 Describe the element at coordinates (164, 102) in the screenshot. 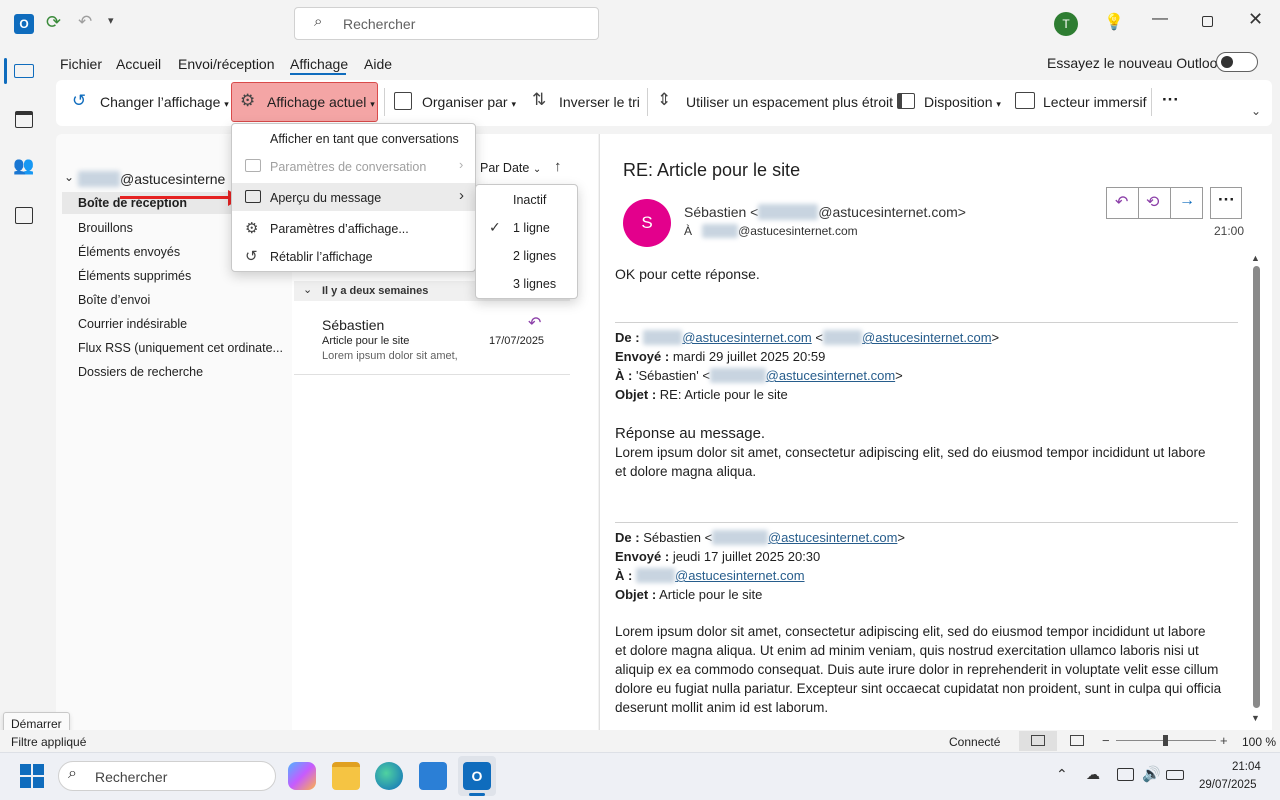

I see `change-view-button: Changer l’affichage ▾` at that location.